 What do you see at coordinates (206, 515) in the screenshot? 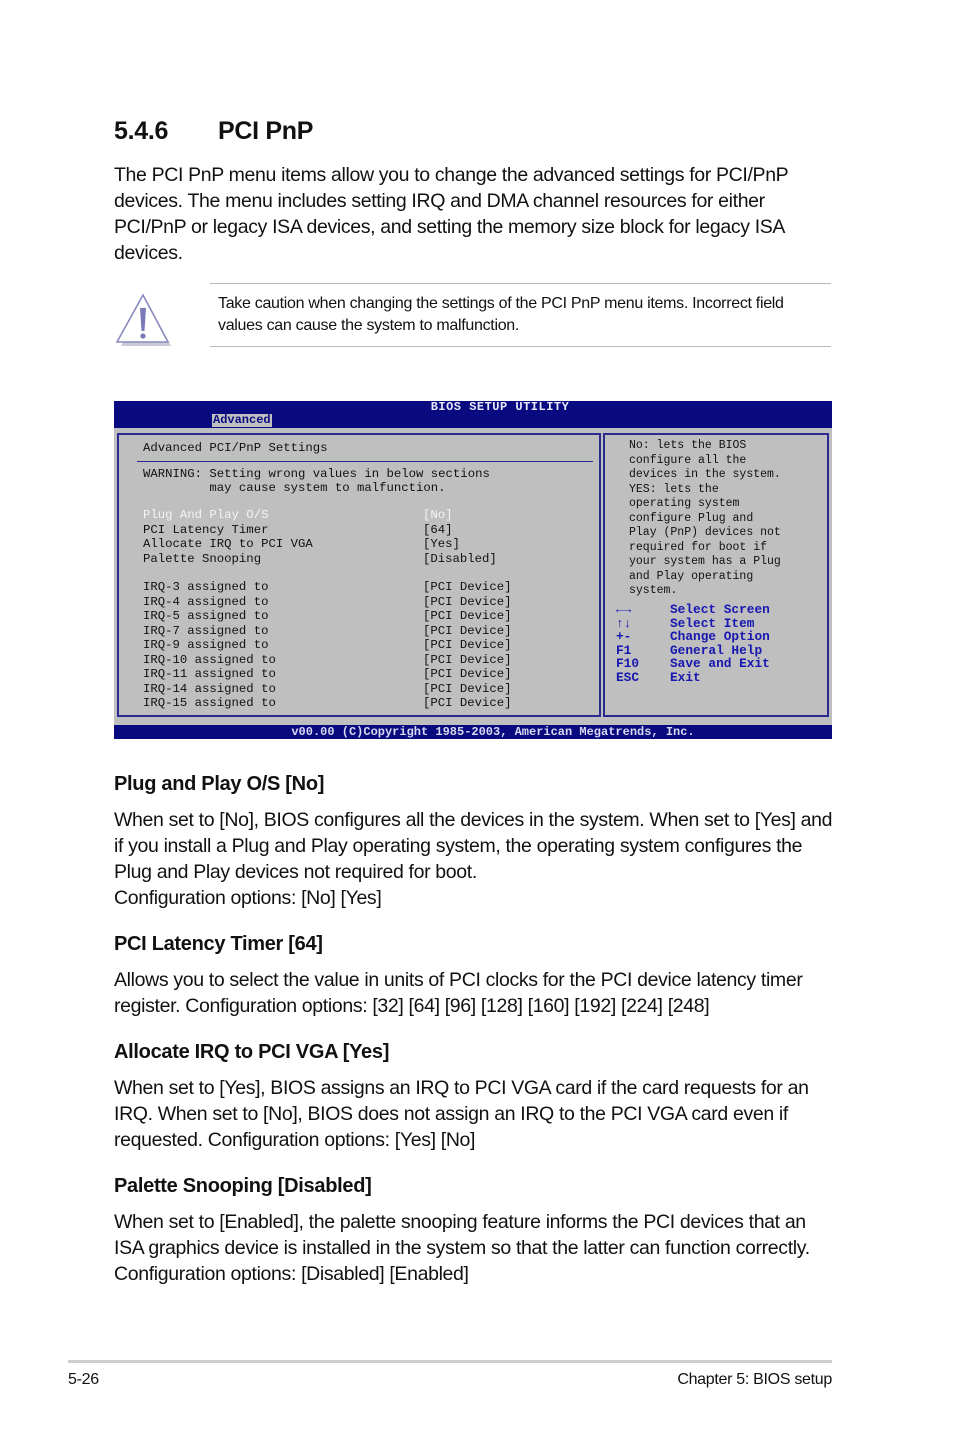
I see `setting-label: Plug And Play O/S` at bounding box center [206, 515].